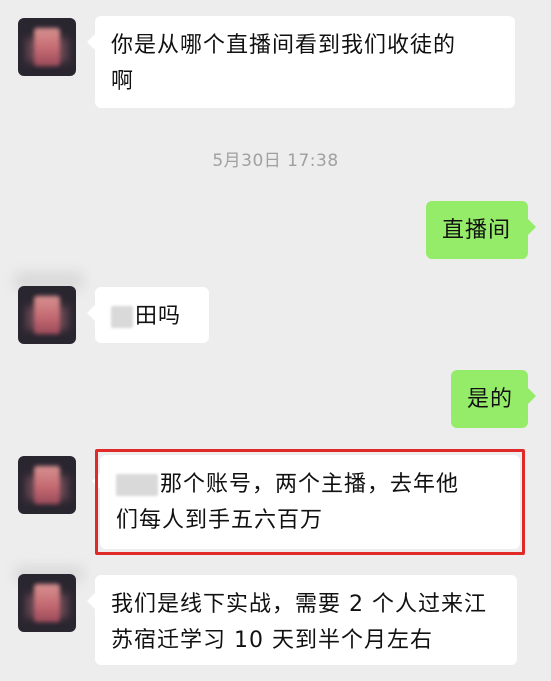  I want to click on message-text-line: 啊, so click(123, 81).